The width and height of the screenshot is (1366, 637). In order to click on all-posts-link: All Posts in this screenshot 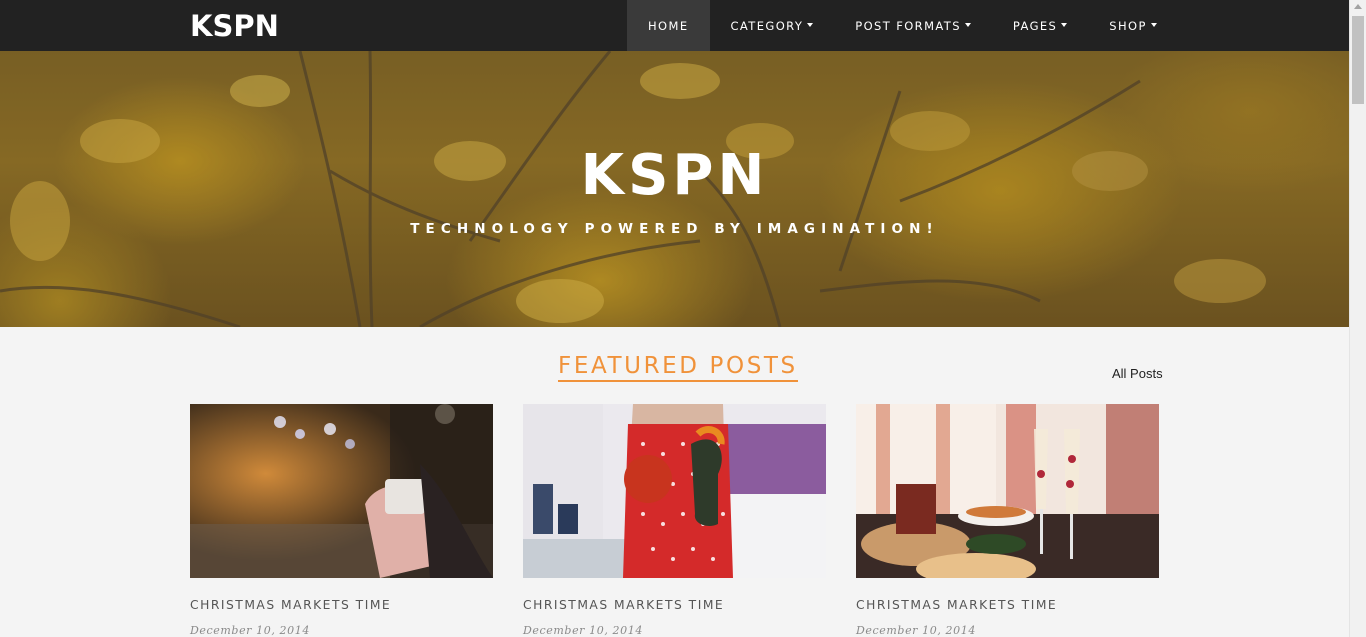, I will do `click(1137, 374)`.